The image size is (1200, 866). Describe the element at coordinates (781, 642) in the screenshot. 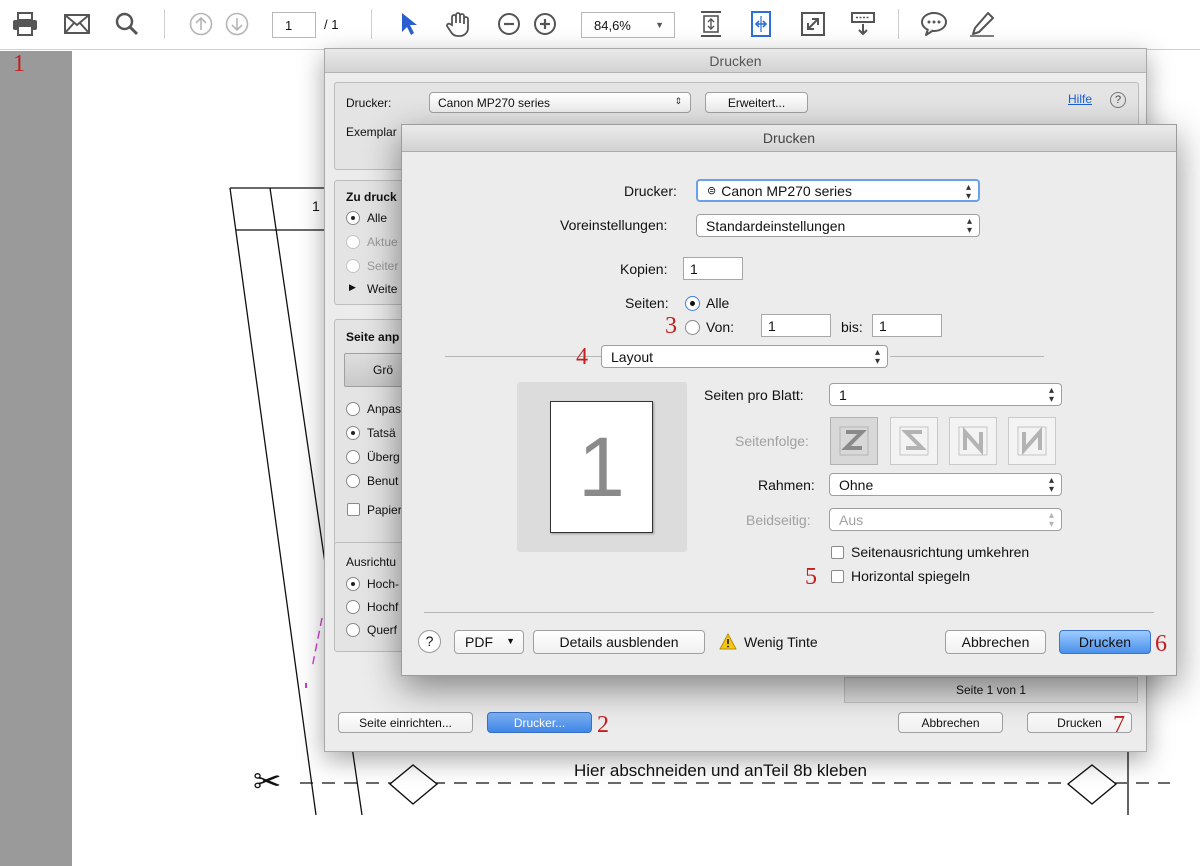

I see `low-ink-warning: Wenig Tinte` at that location.